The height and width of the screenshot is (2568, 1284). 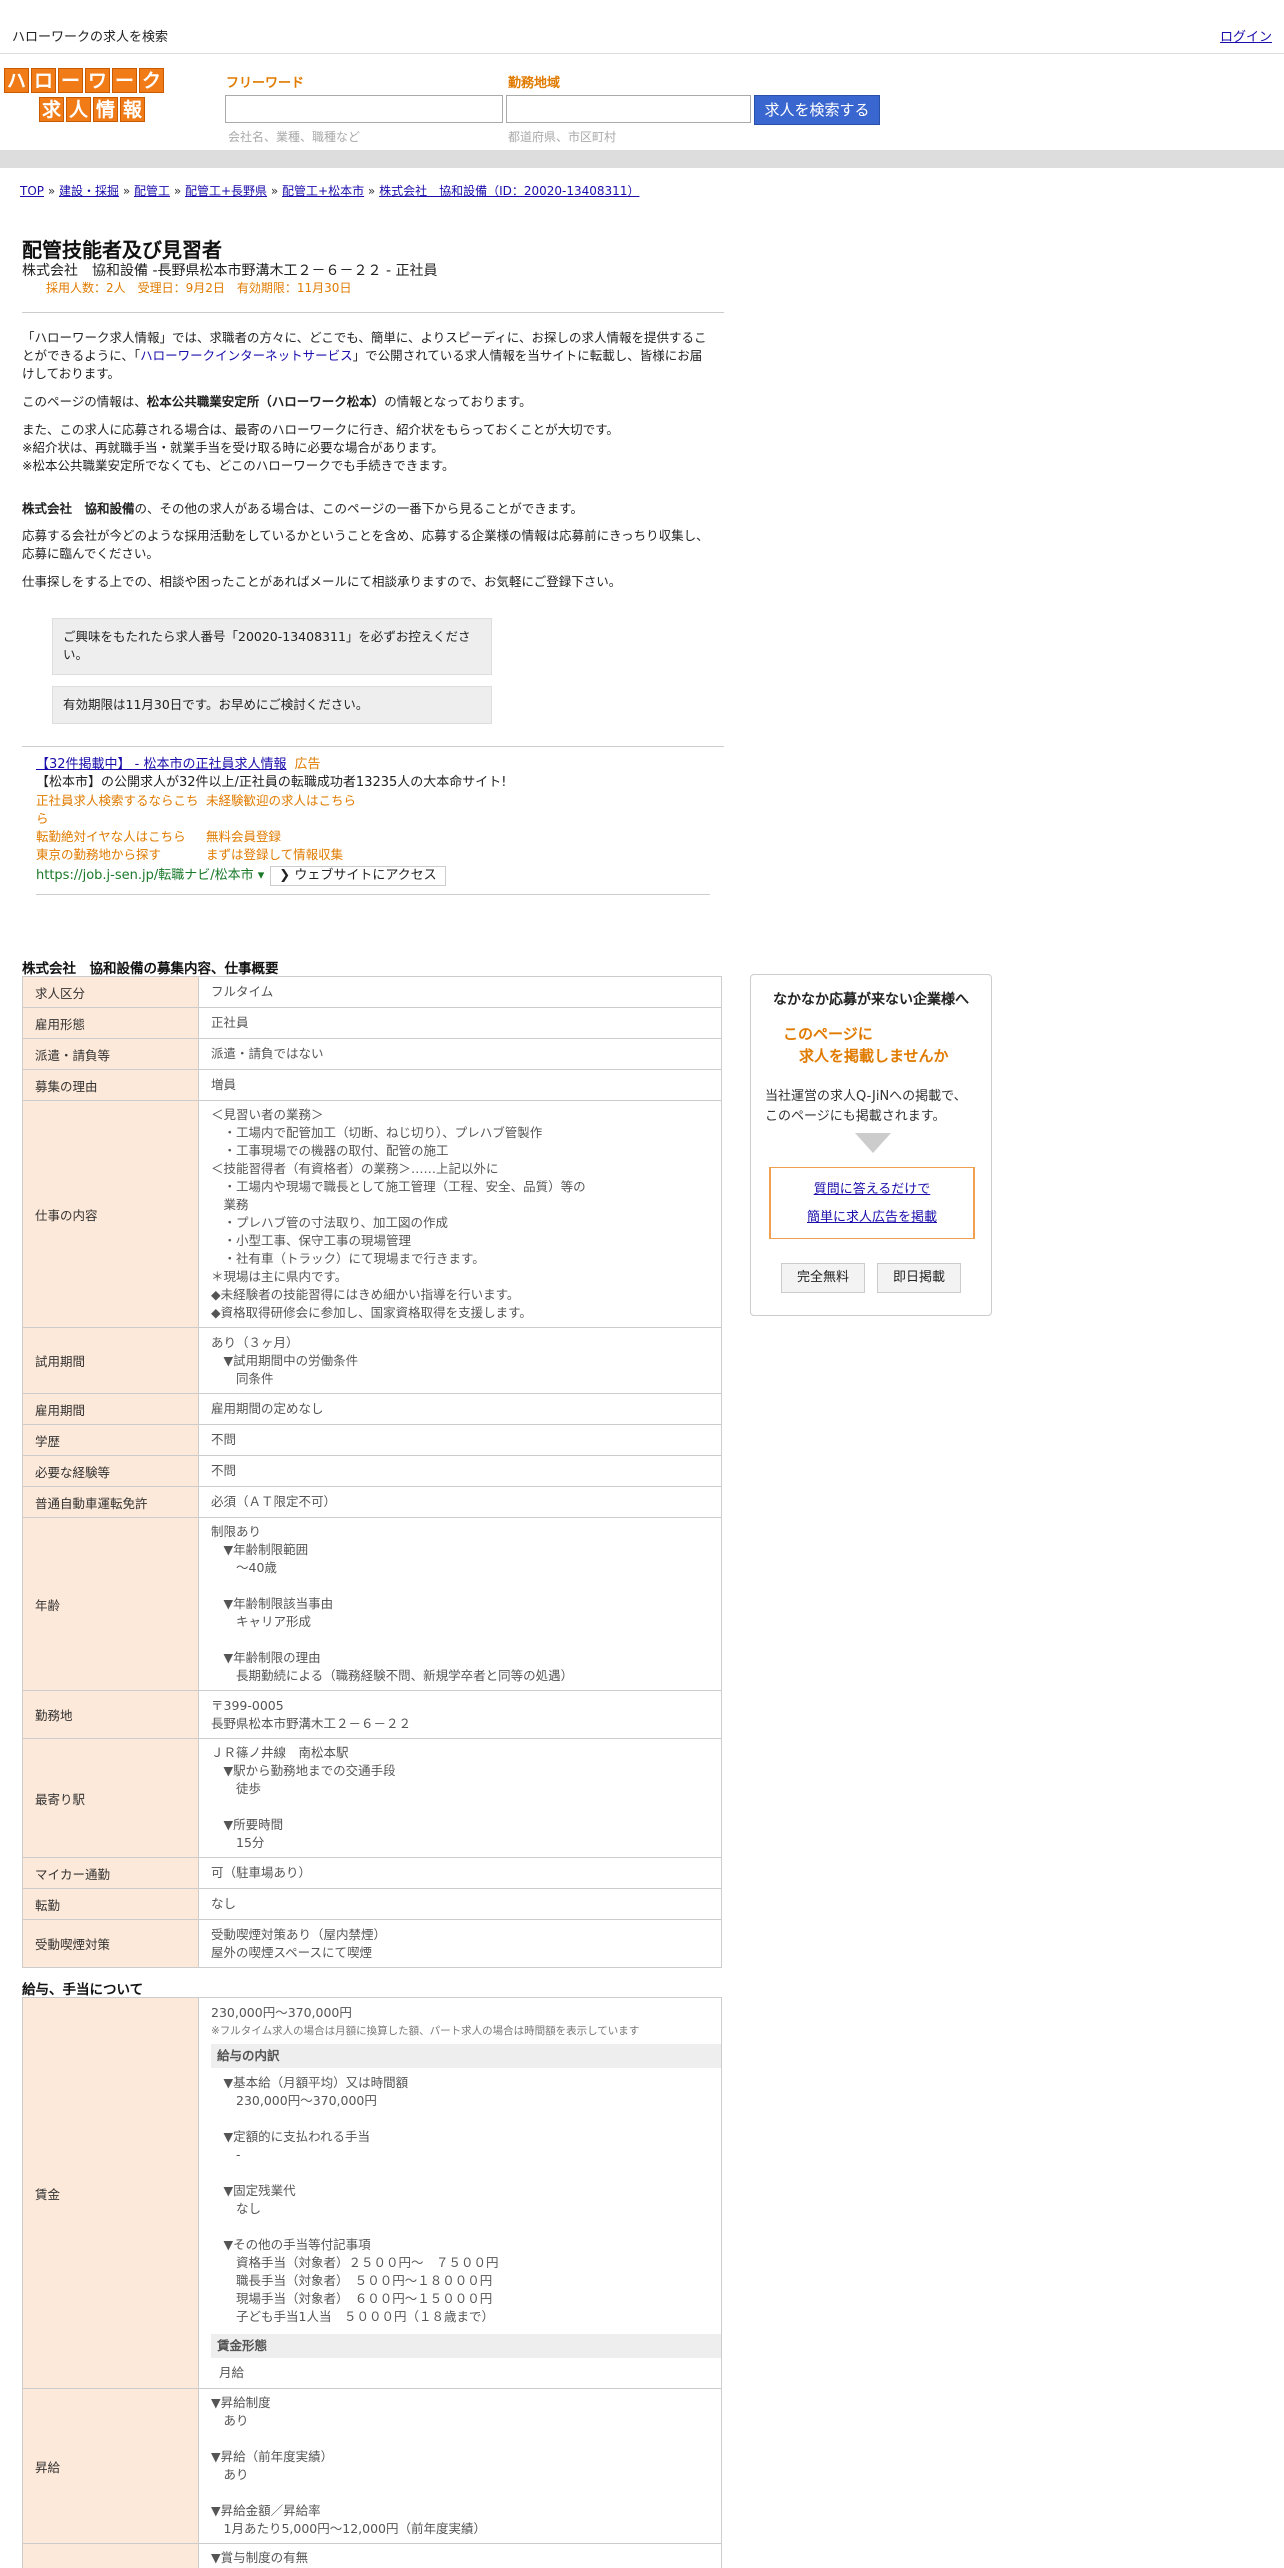 I want to click on visit-website-button: ❯ ウェブサイトにアクセス, so click(x=358, y=876).